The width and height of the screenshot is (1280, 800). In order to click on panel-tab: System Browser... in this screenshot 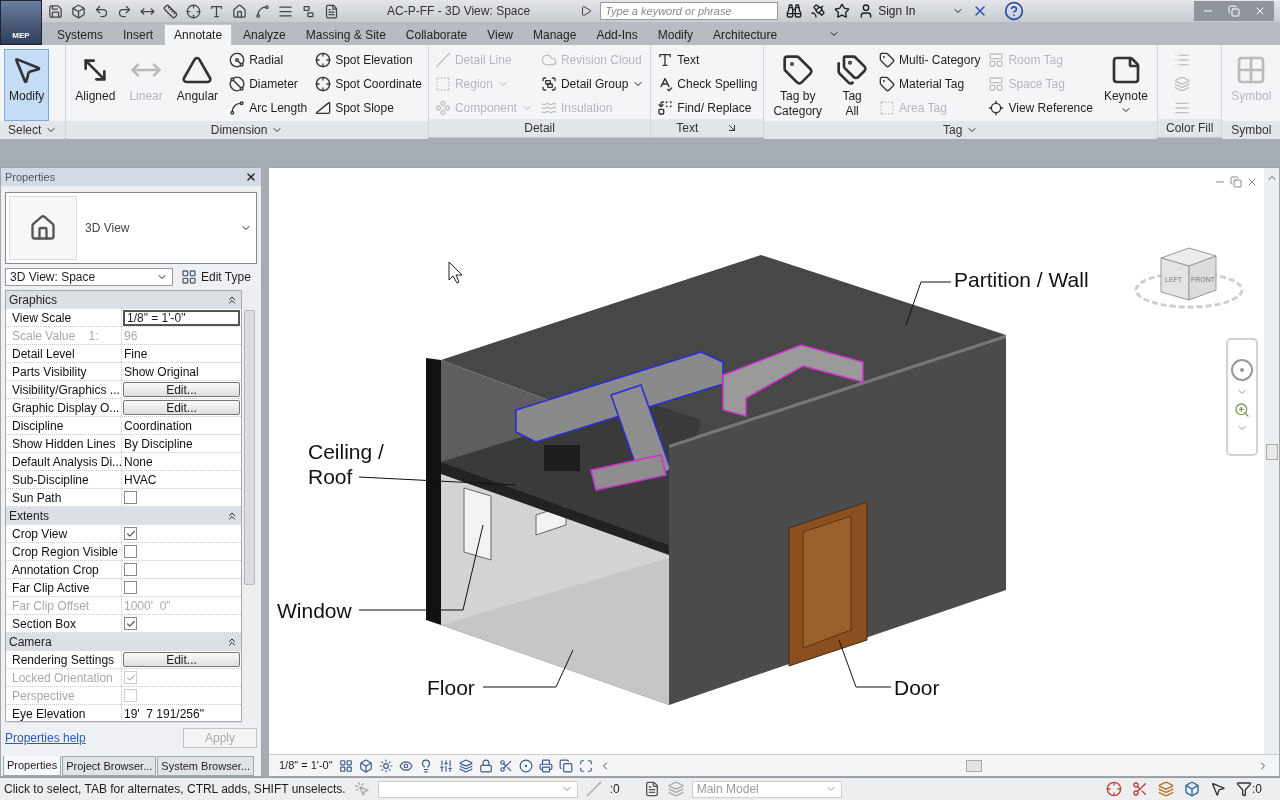, I will do `click(205, 766)`.